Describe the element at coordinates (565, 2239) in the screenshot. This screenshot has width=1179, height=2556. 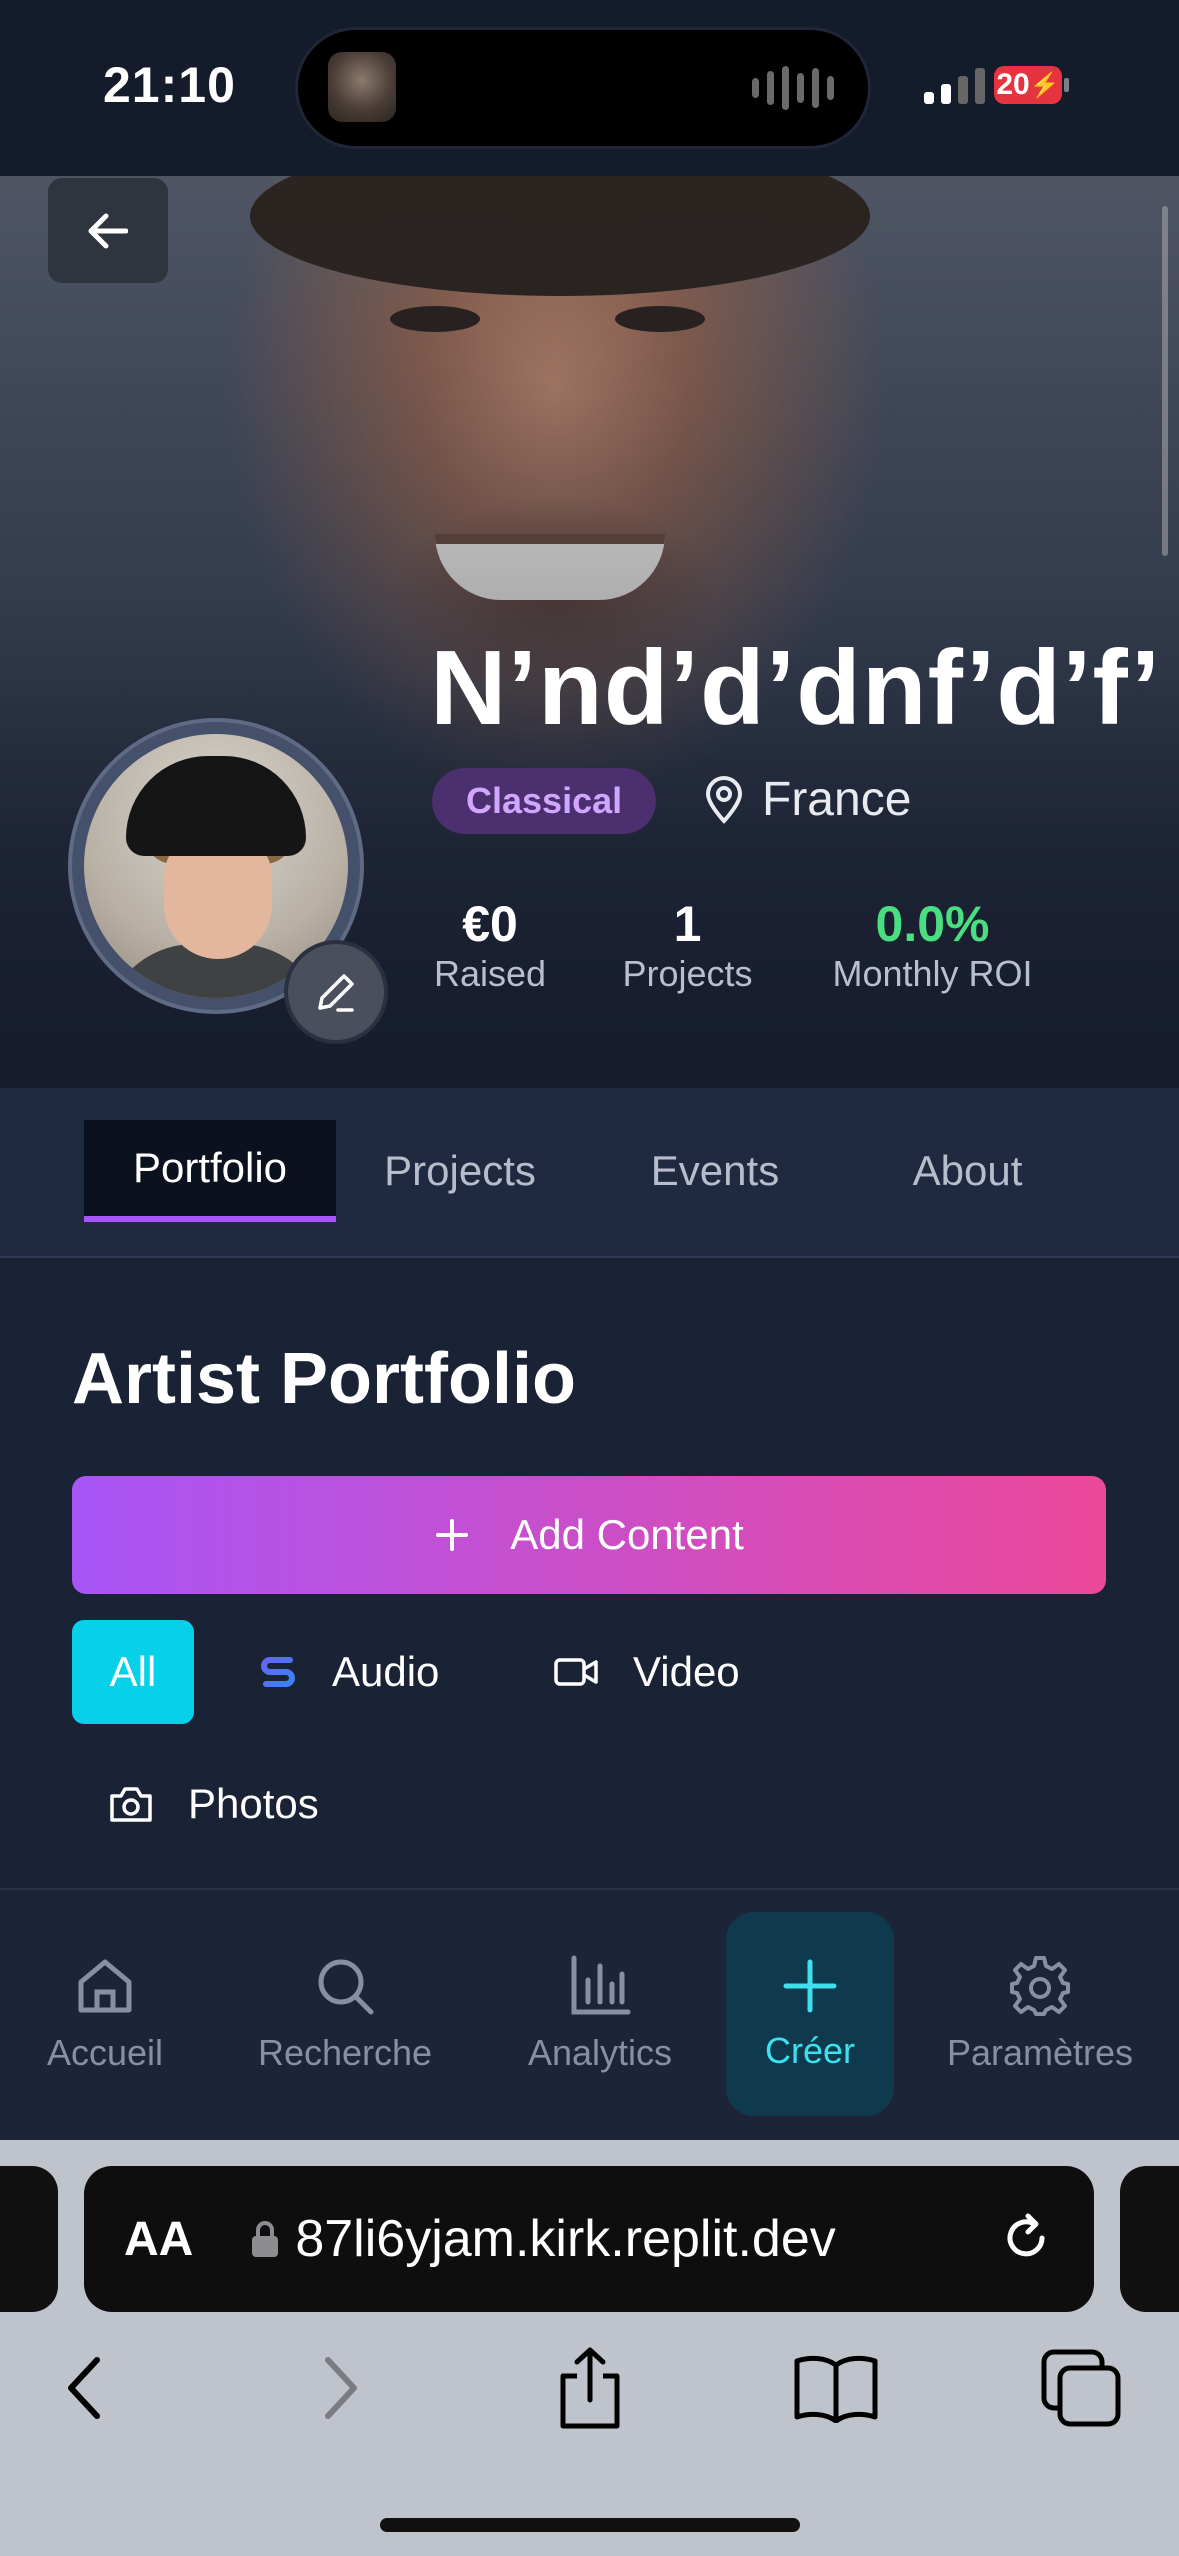
I see `url-text: 87li6yjam.kirk.replit.dev` at that location.